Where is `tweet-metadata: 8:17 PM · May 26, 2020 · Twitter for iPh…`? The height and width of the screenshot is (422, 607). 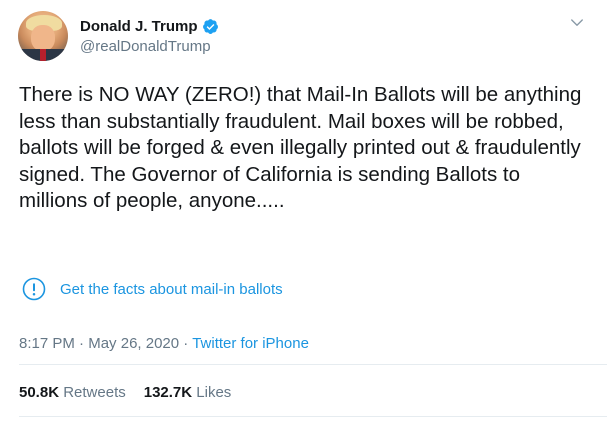 tweet-metadata: 8:17 PM · May 26, 2020 · Twitter for iPh… is located at coordinates (164, 343).